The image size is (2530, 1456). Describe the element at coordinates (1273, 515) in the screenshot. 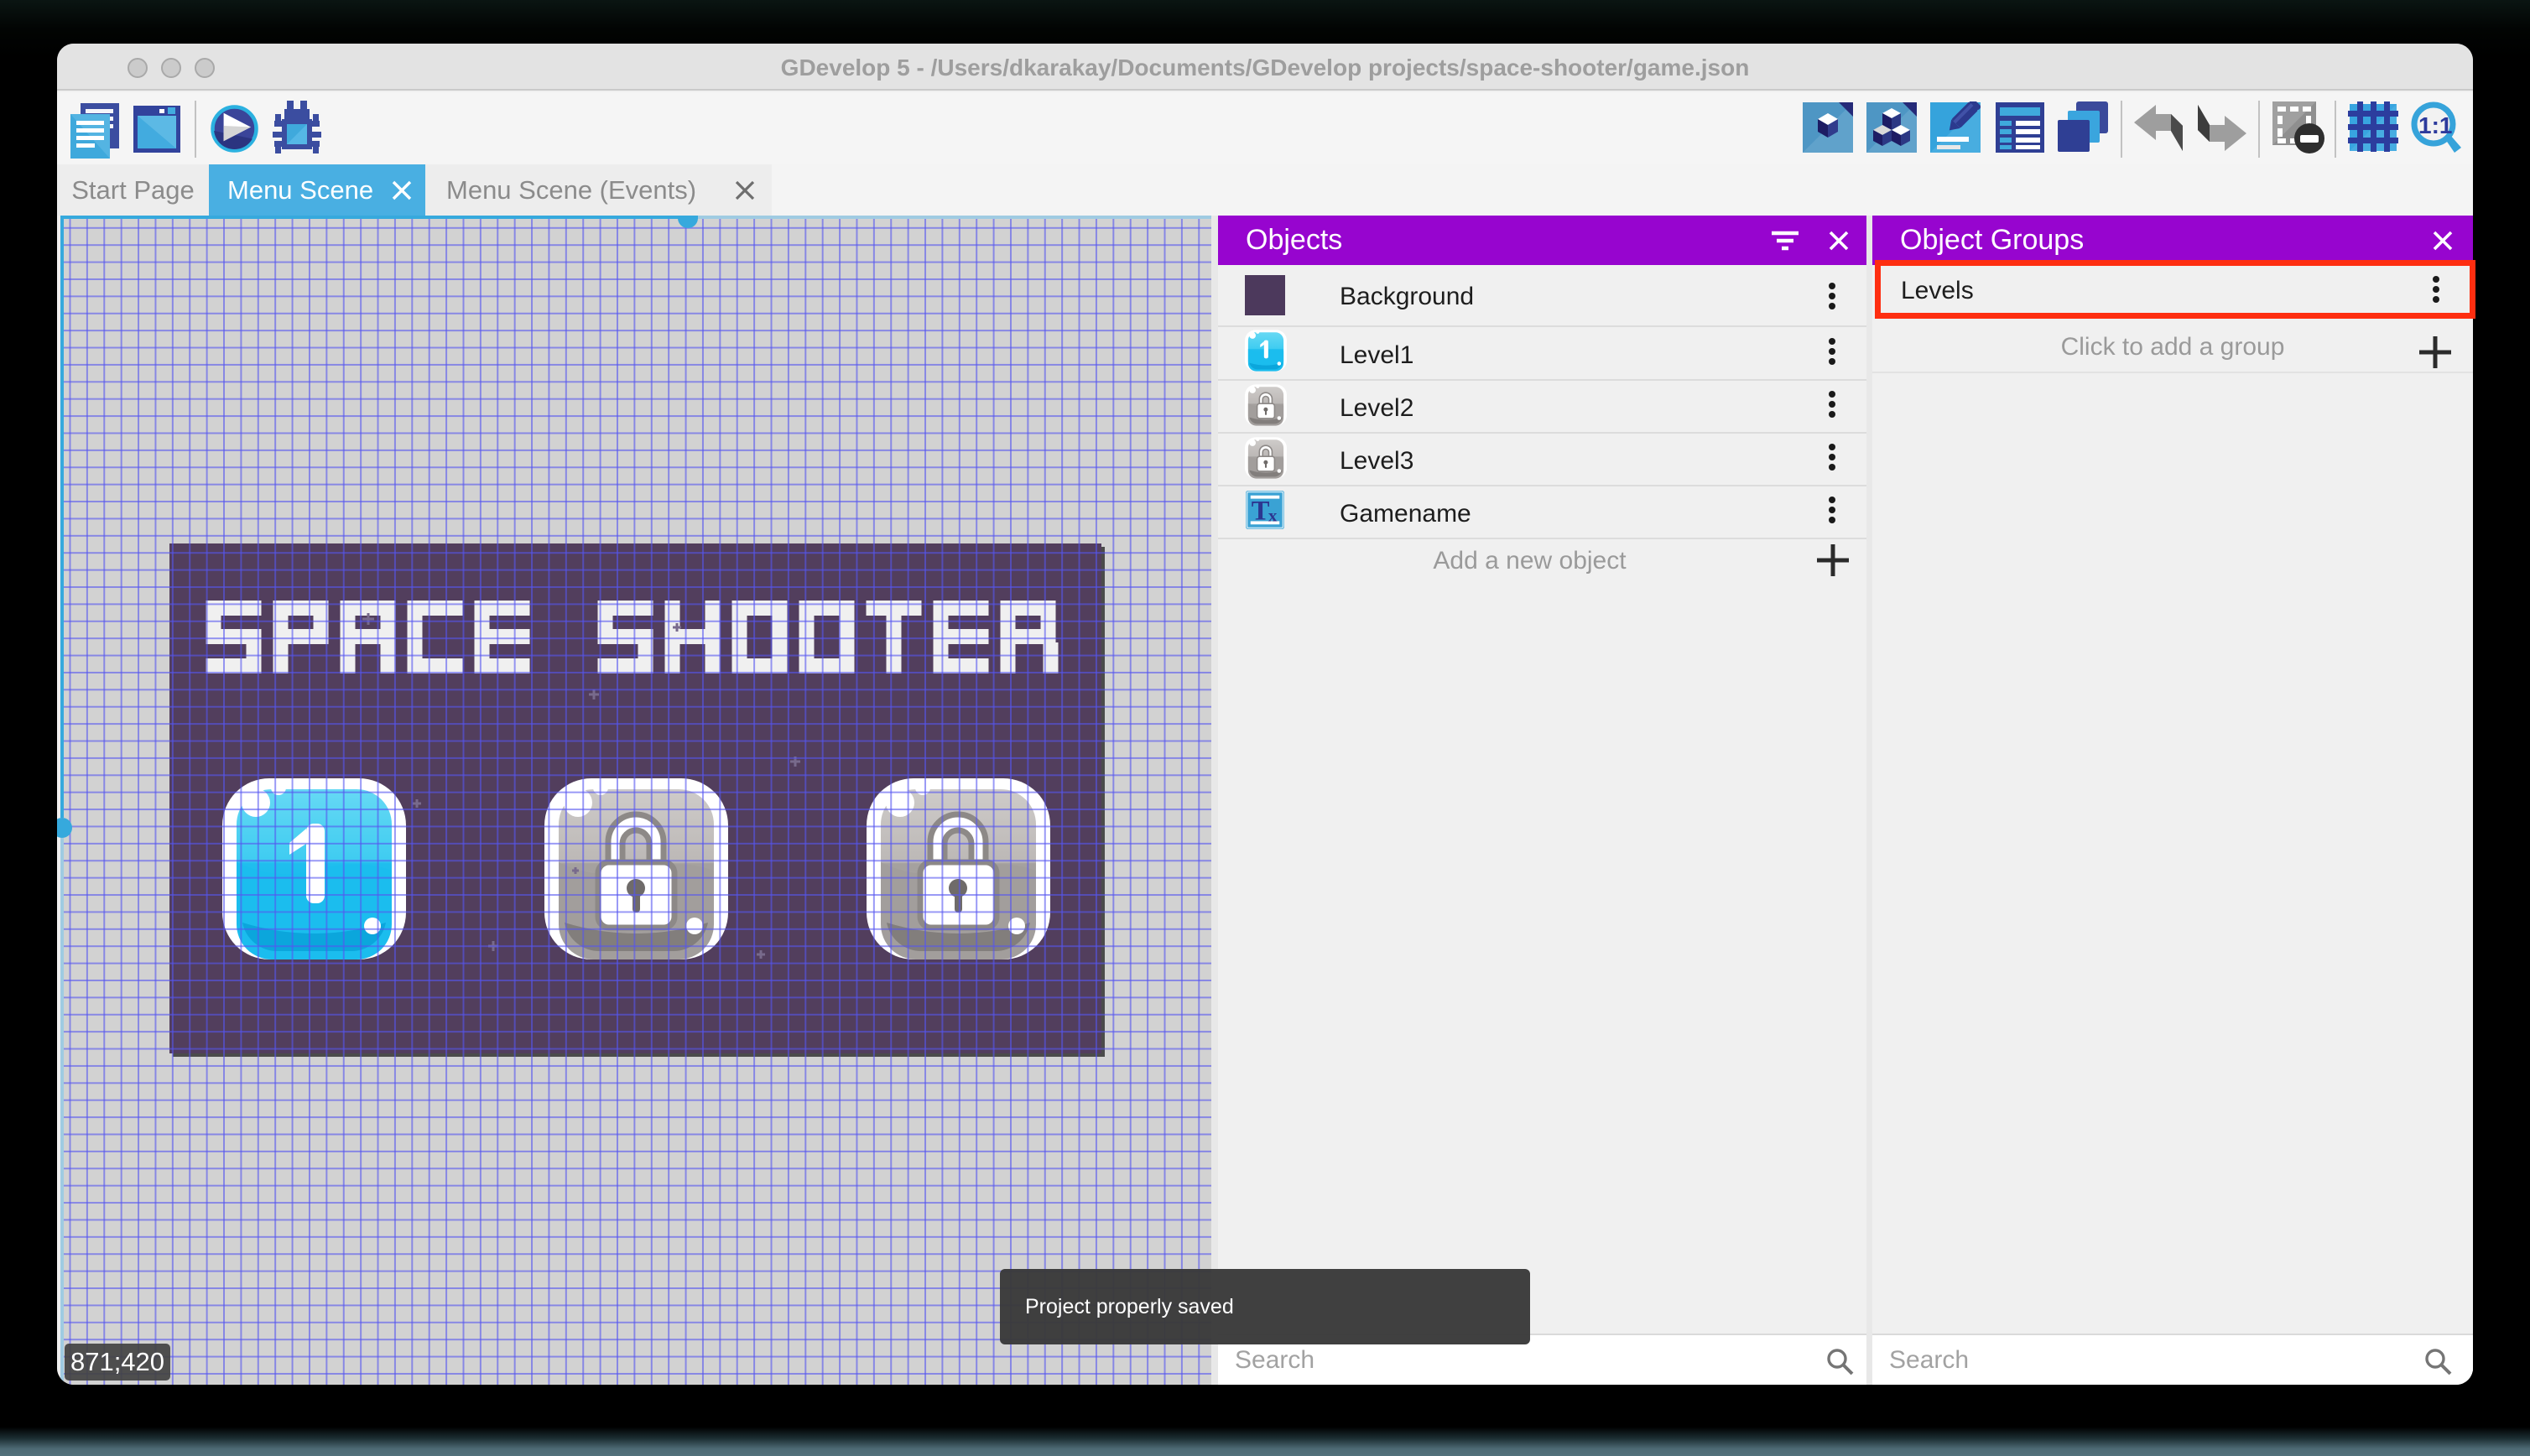

I see `svg-text: x` at that location.